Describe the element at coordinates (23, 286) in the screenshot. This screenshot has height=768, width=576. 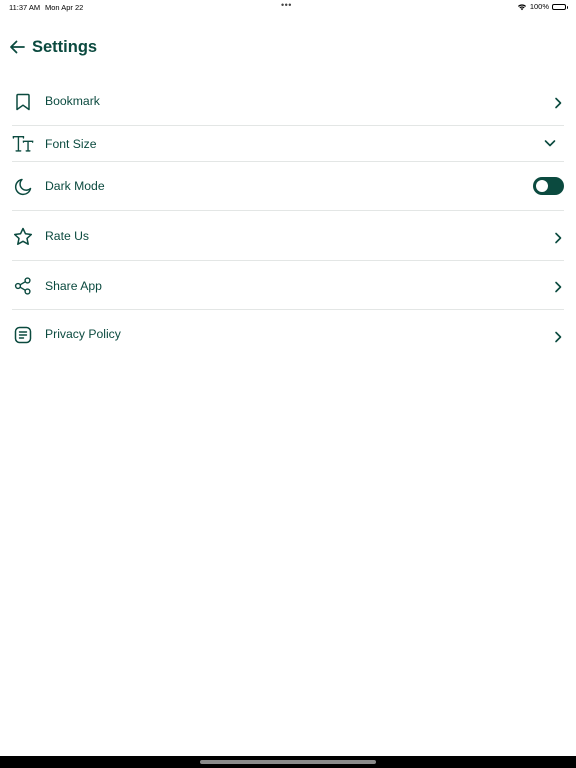
I see `share-icon` at that location.